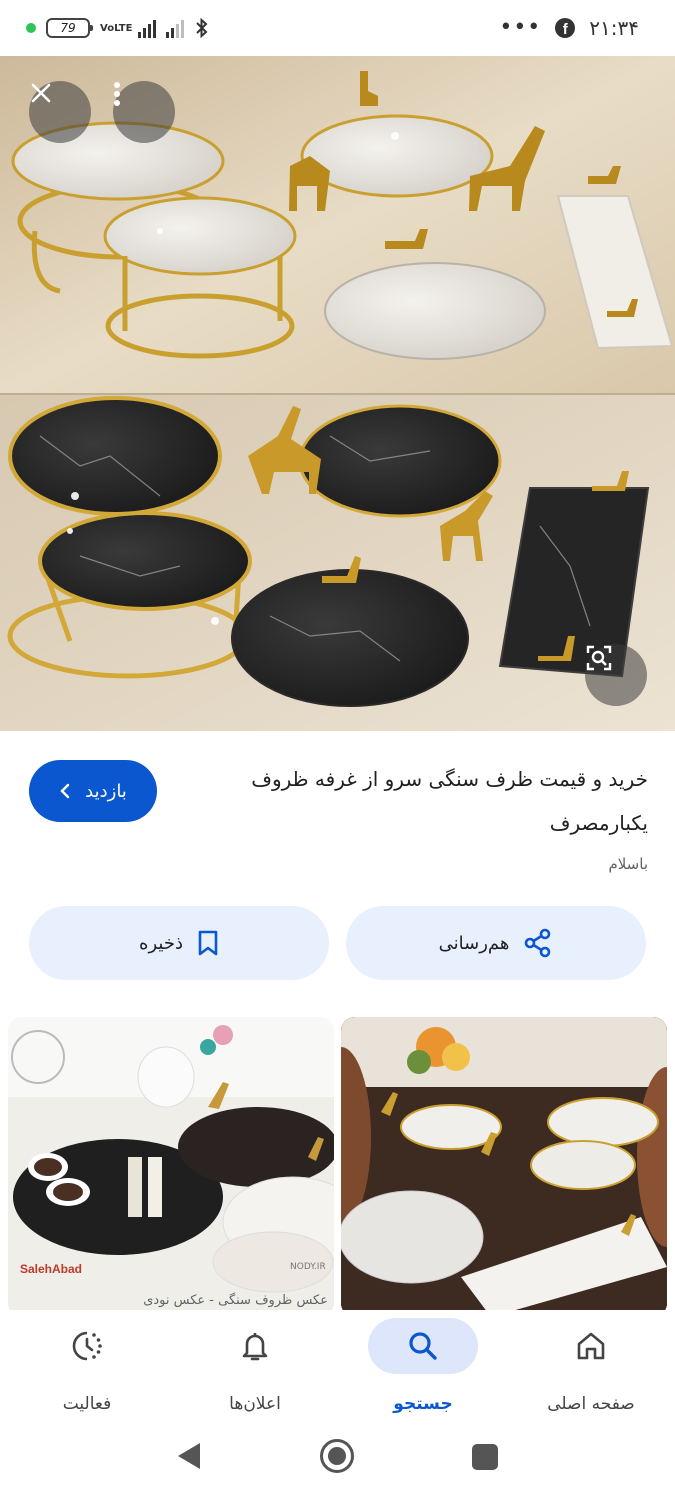 This screenshot has width=675, height=1500. I want to click on home-icon, so click(591, 1346).